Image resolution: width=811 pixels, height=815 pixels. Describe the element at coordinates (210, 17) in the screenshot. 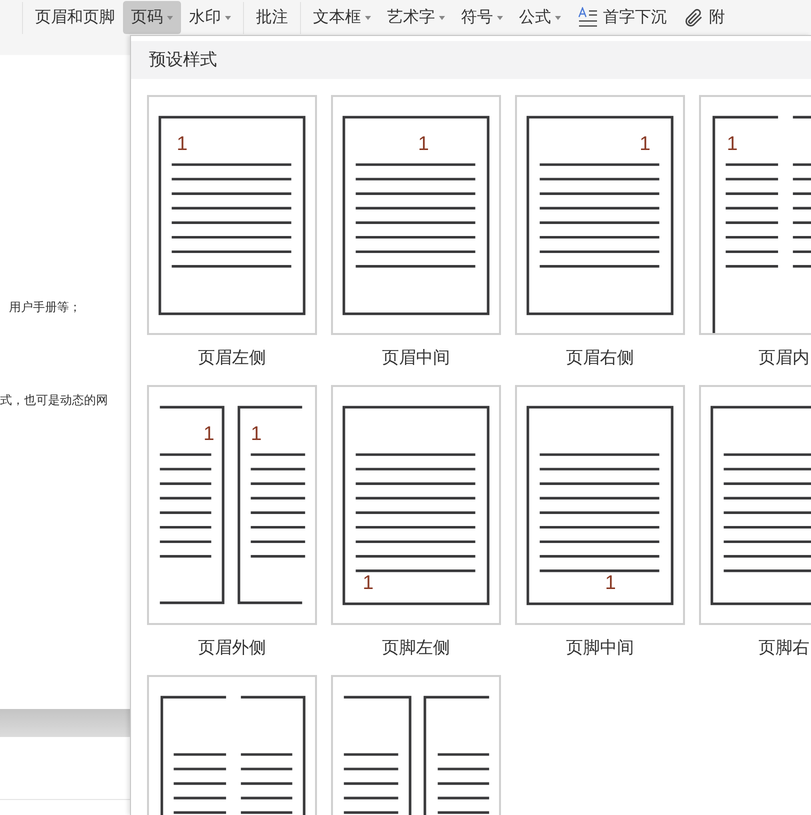

I see `toolbar-button: 水印` at that location.